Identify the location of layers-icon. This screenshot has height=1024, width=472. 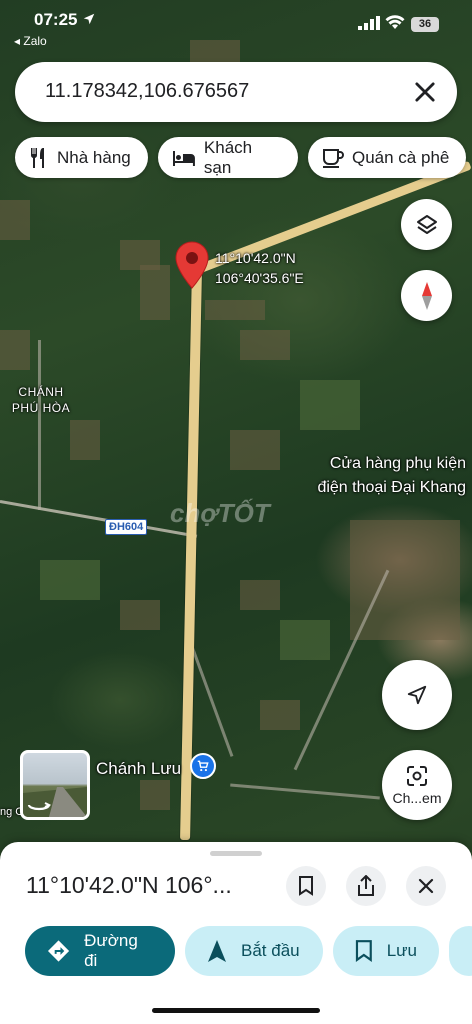
(426, 224).